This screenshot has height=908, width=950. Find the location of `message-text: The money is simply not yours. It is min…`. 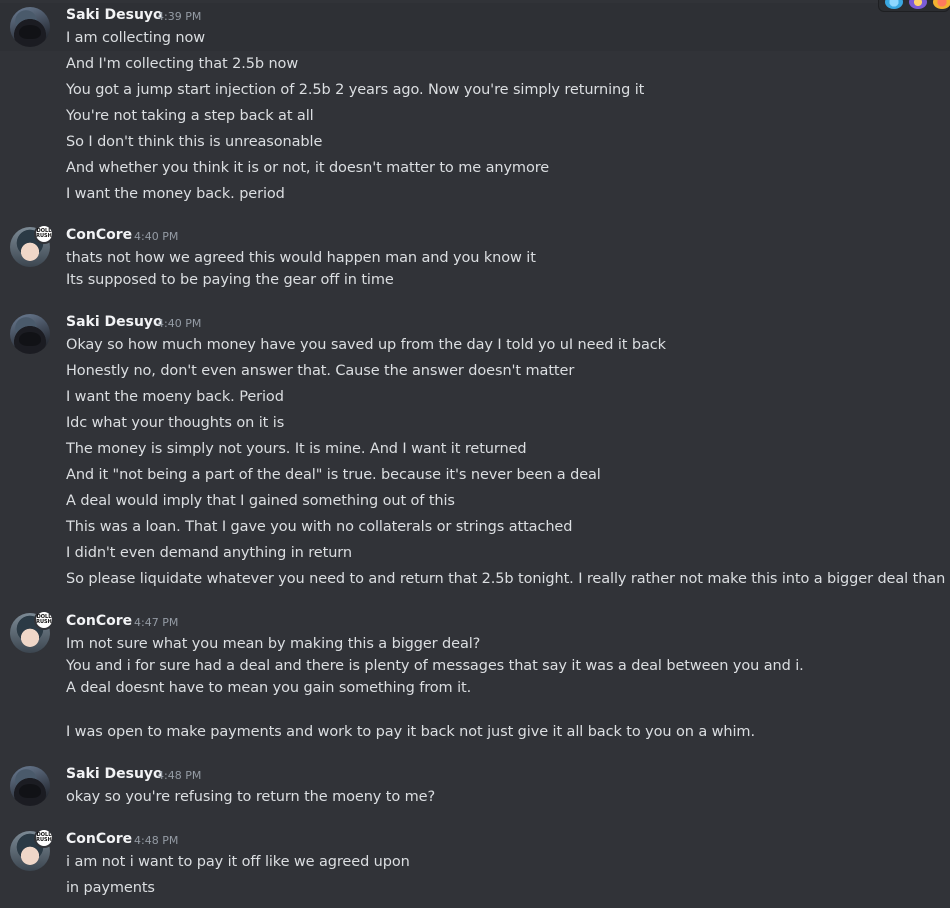

message-text: The money is simply not yours. It is min… is located at coordinates (296, 449).